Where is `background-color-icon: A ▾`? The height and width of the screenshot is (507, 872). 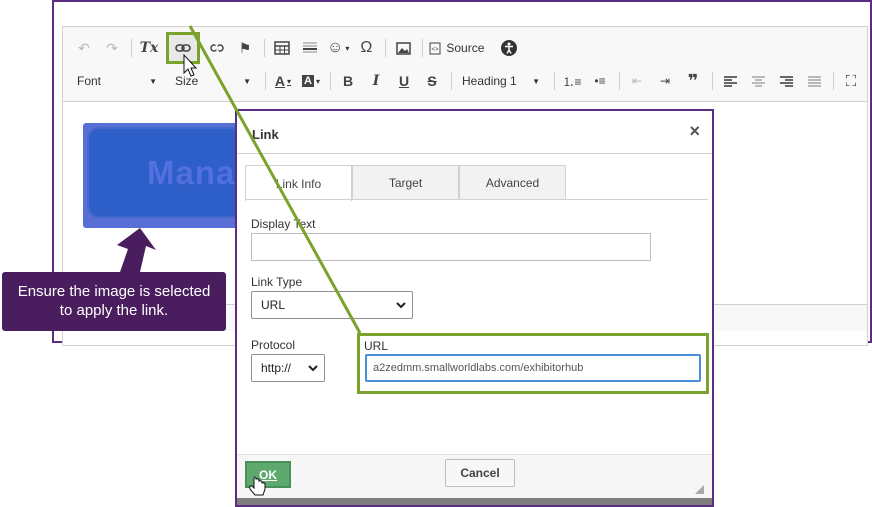 background-color-icon: A ▾ is located at coordinates (311, 81).